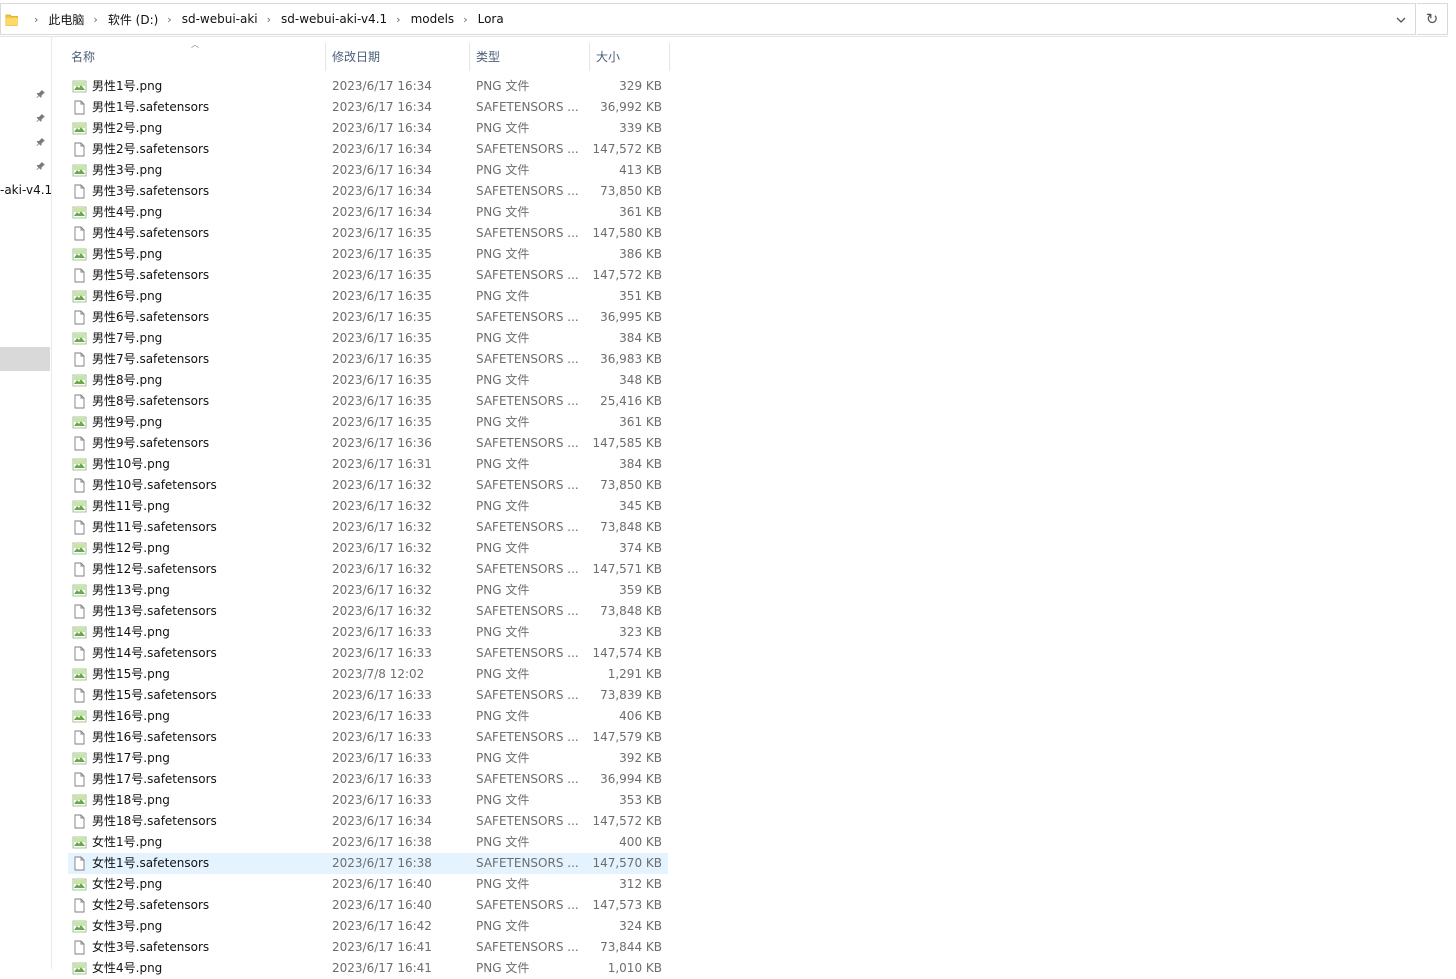  What do you see at coordinates (368, 464) in the screenshot?
I see `file-row: 男性10号.png 2023/6/17 16:31 PNG 文件 384 KB` at bounding box center [368, 464].